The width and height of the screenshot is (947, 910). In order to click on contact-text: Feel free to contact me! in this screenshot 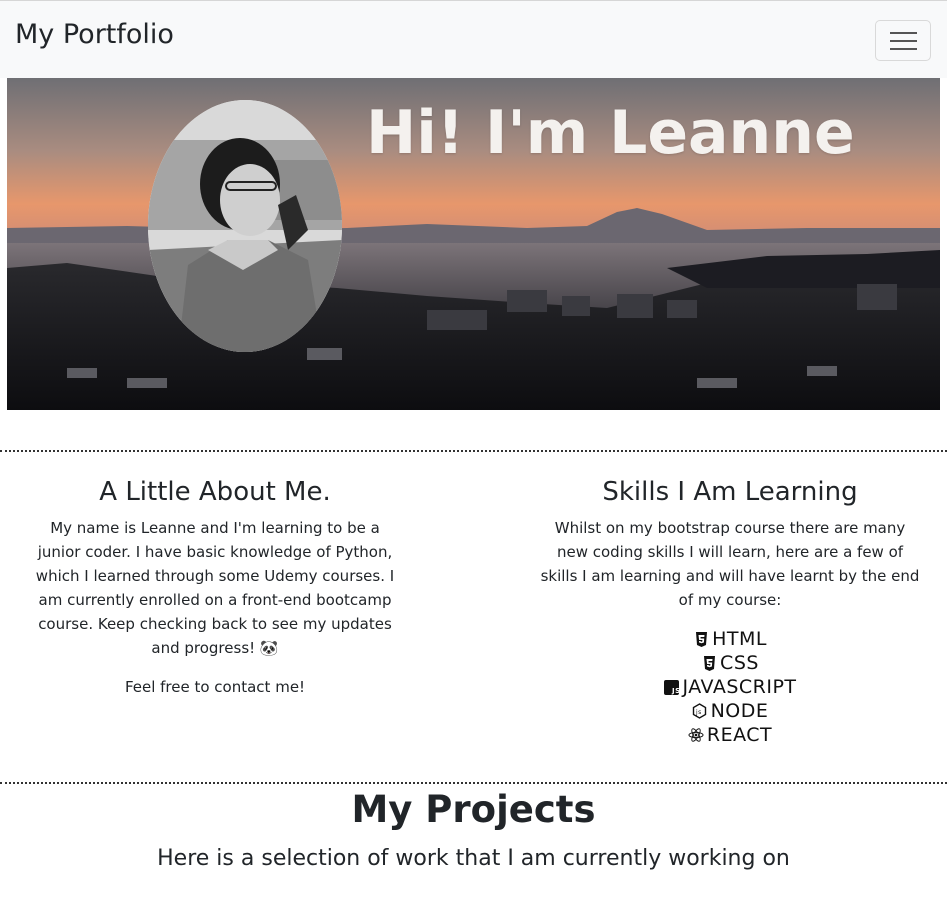, I will do `click(215, 687)`.